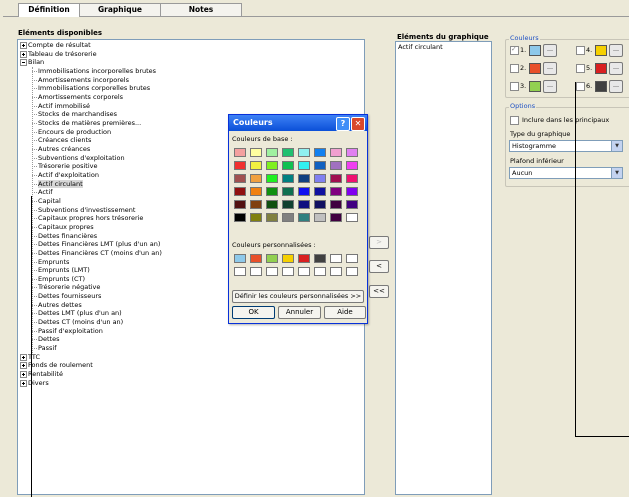  I want to click on tree-item: Amortissements corporels, so click(80, 97).